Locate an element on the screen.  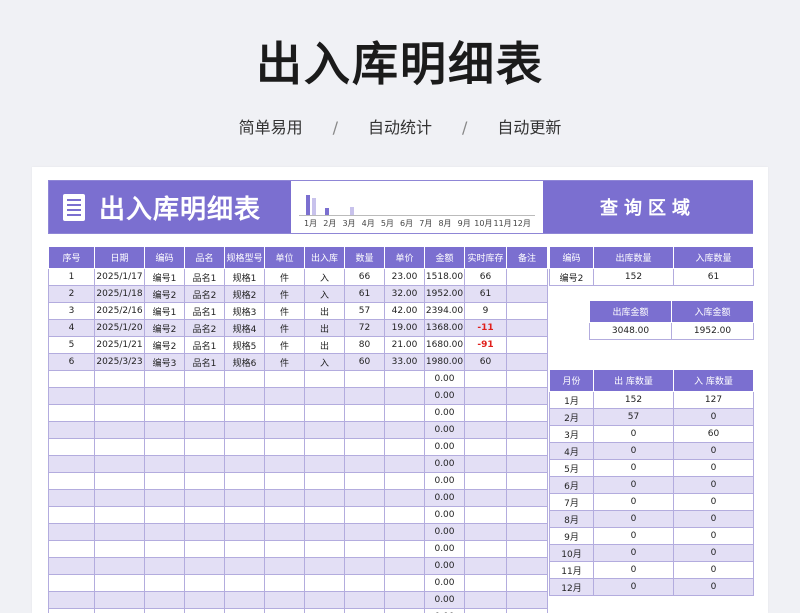
table-cell: 编号1 is located at coordinates (164, 311).